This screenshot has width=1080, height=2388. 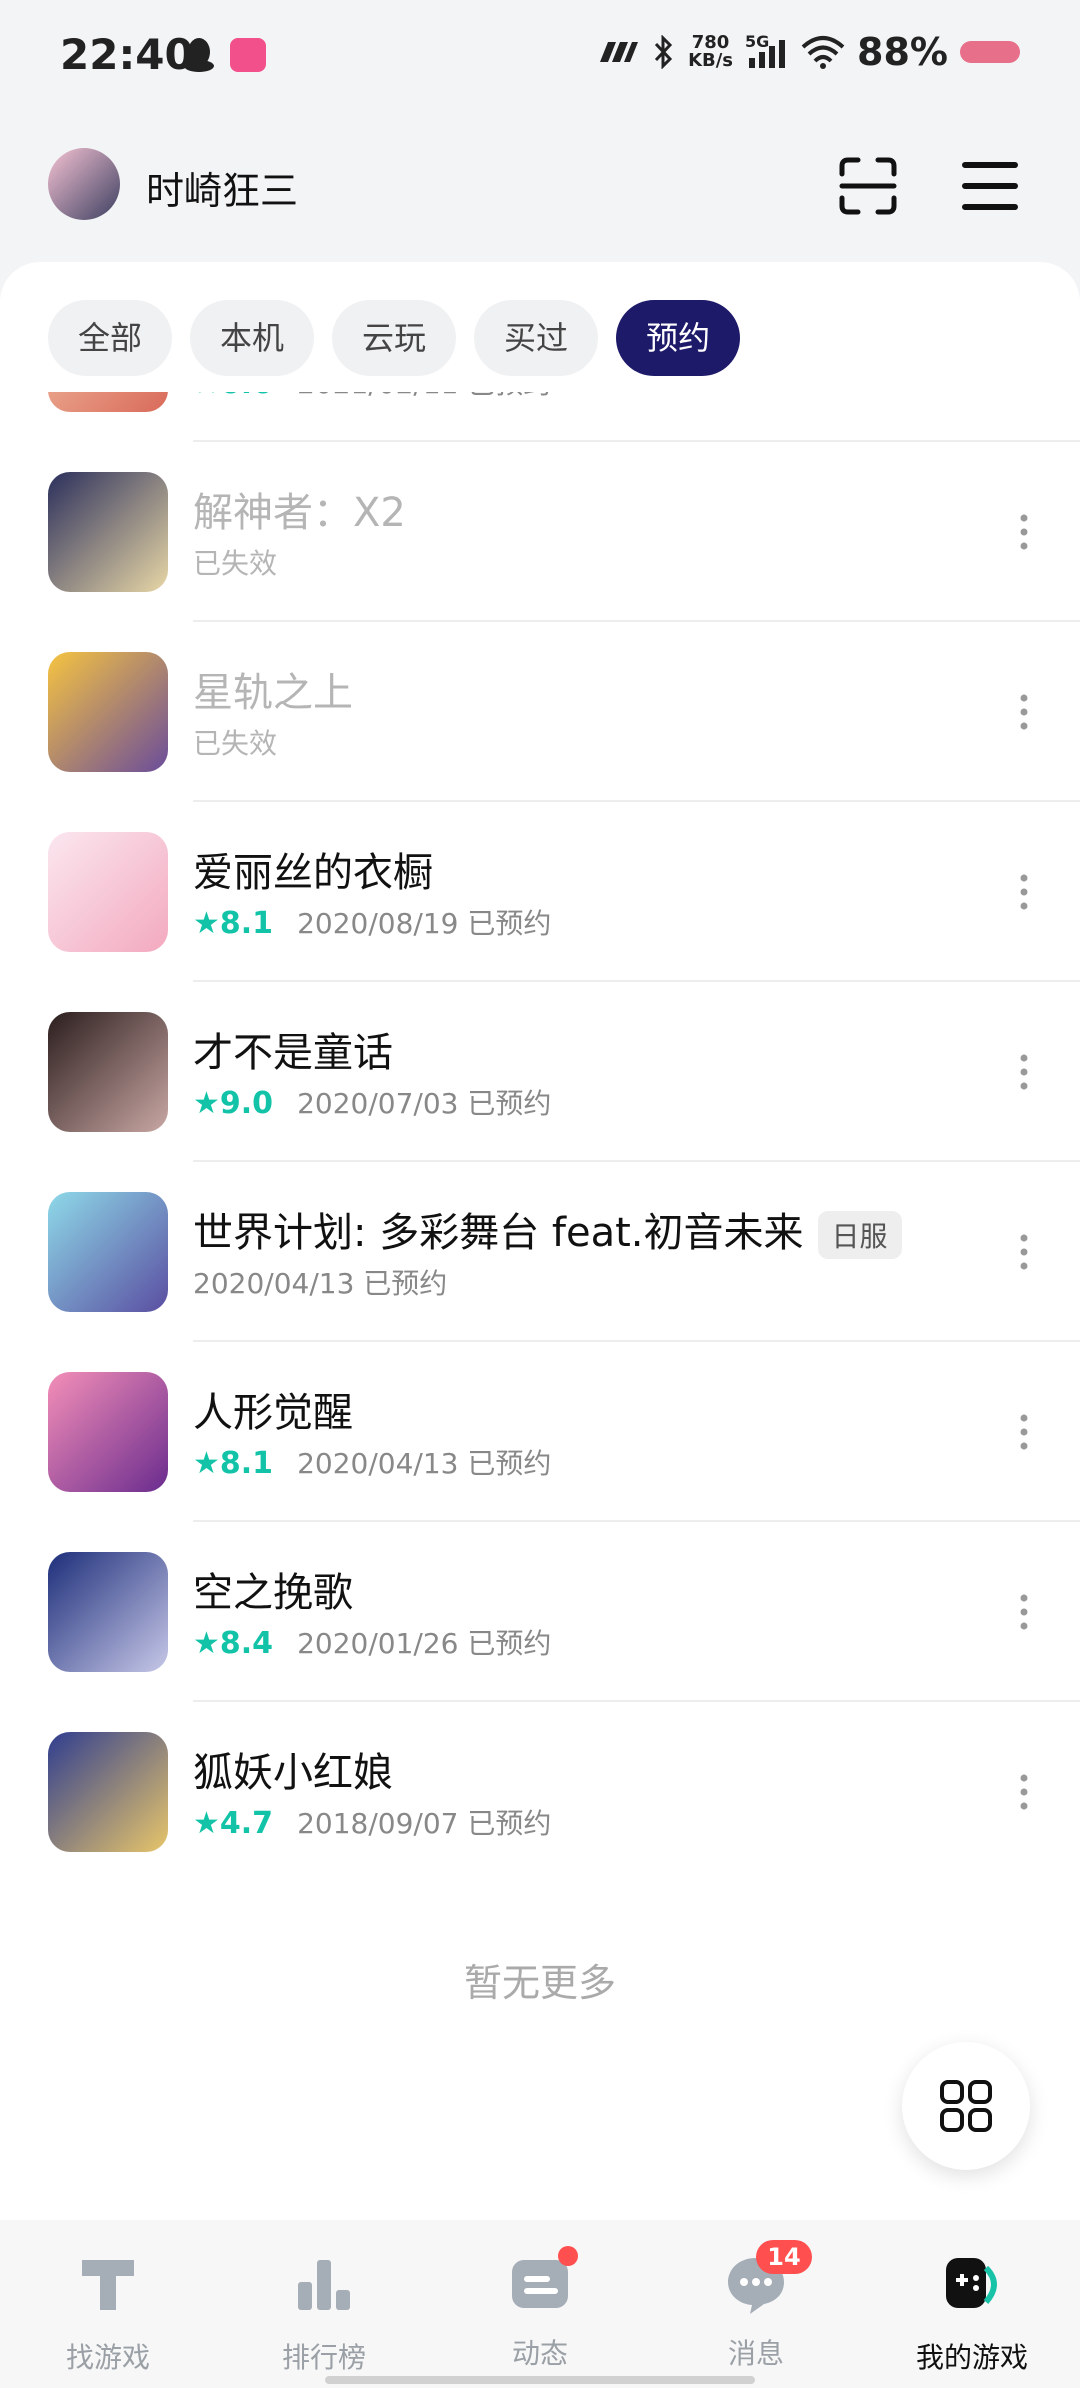 What do you see at coordinates (971, 2283) in the screenshot?
I see `my-games-icon` at bounding box center [971, 2283].